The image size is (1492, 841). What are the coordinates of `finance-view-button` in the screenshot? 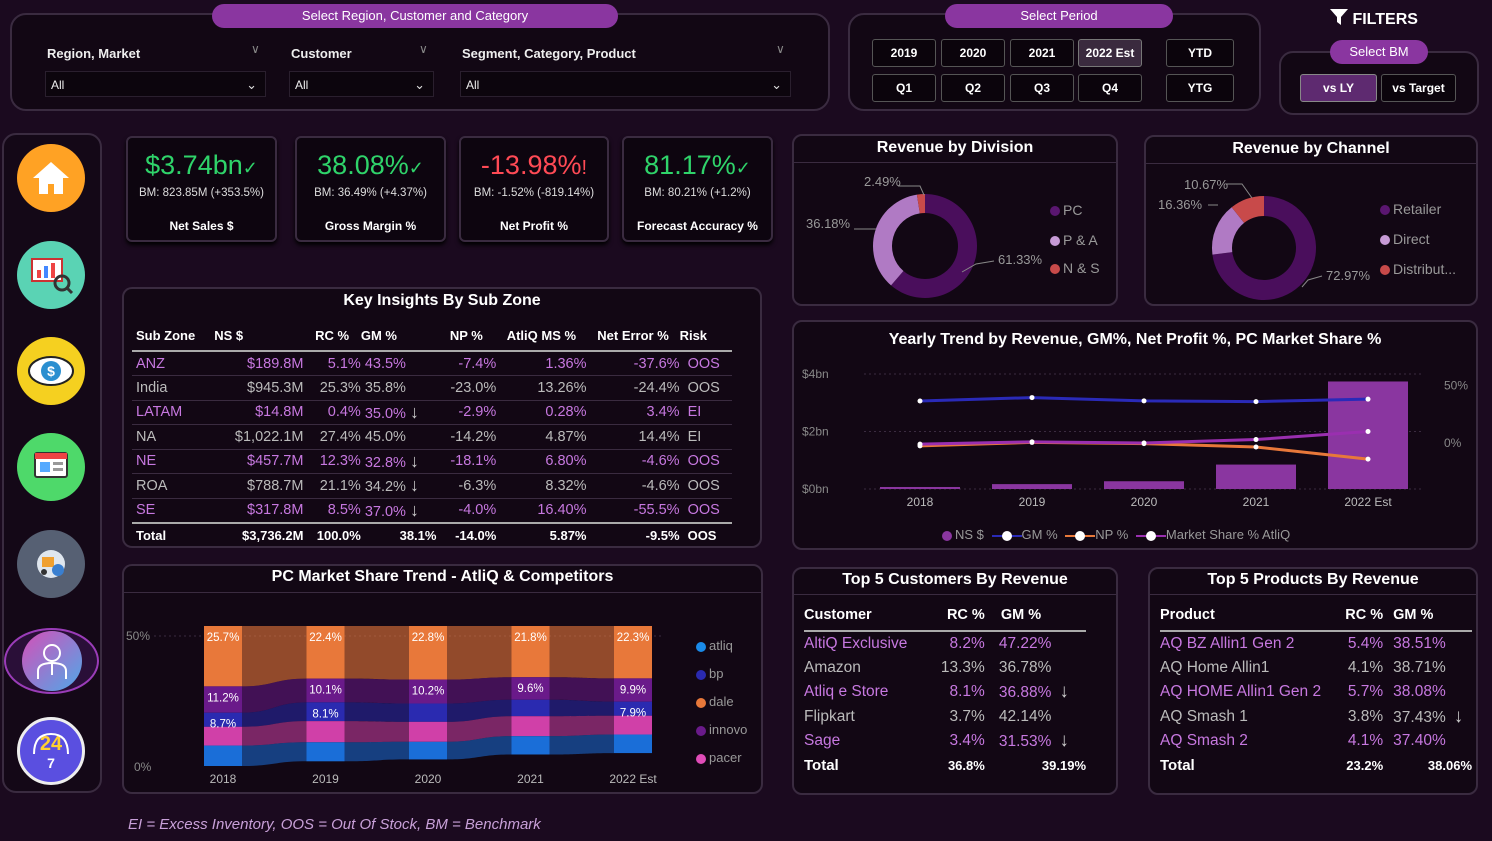 It's located at (51, 275).